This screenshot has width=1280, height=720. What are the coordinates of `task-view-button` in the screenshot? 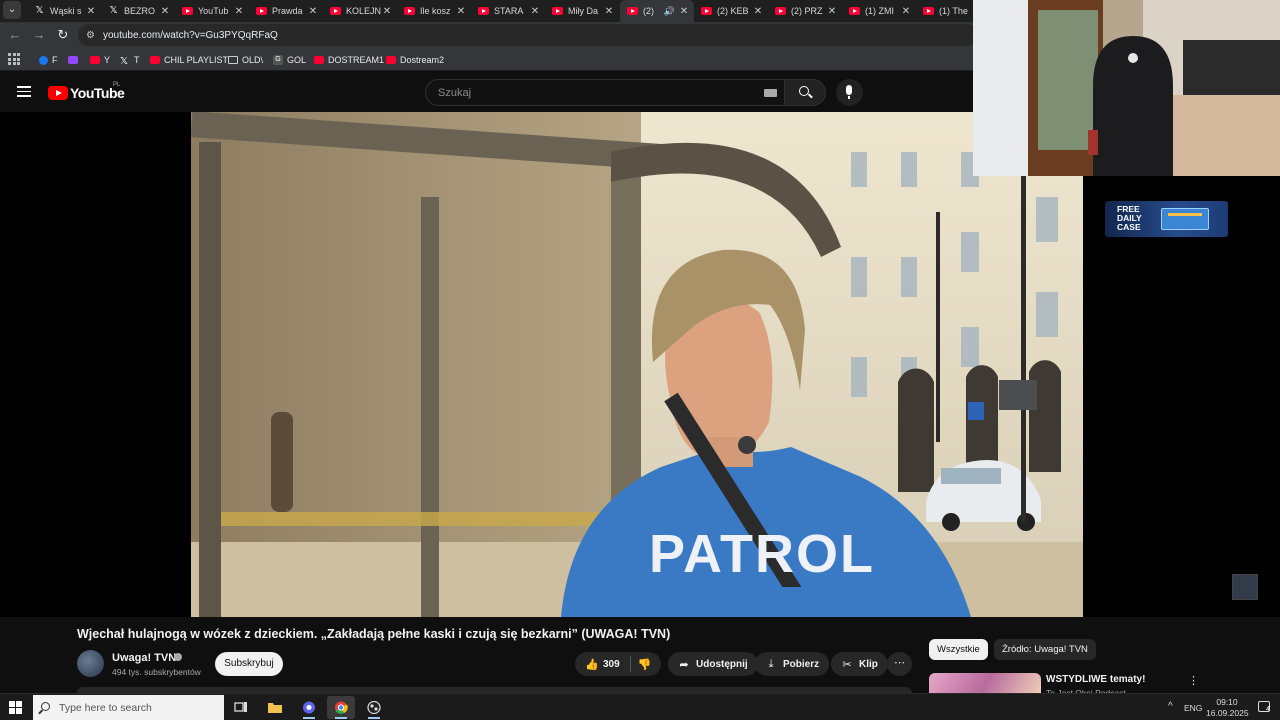 It's located at (241, 707).